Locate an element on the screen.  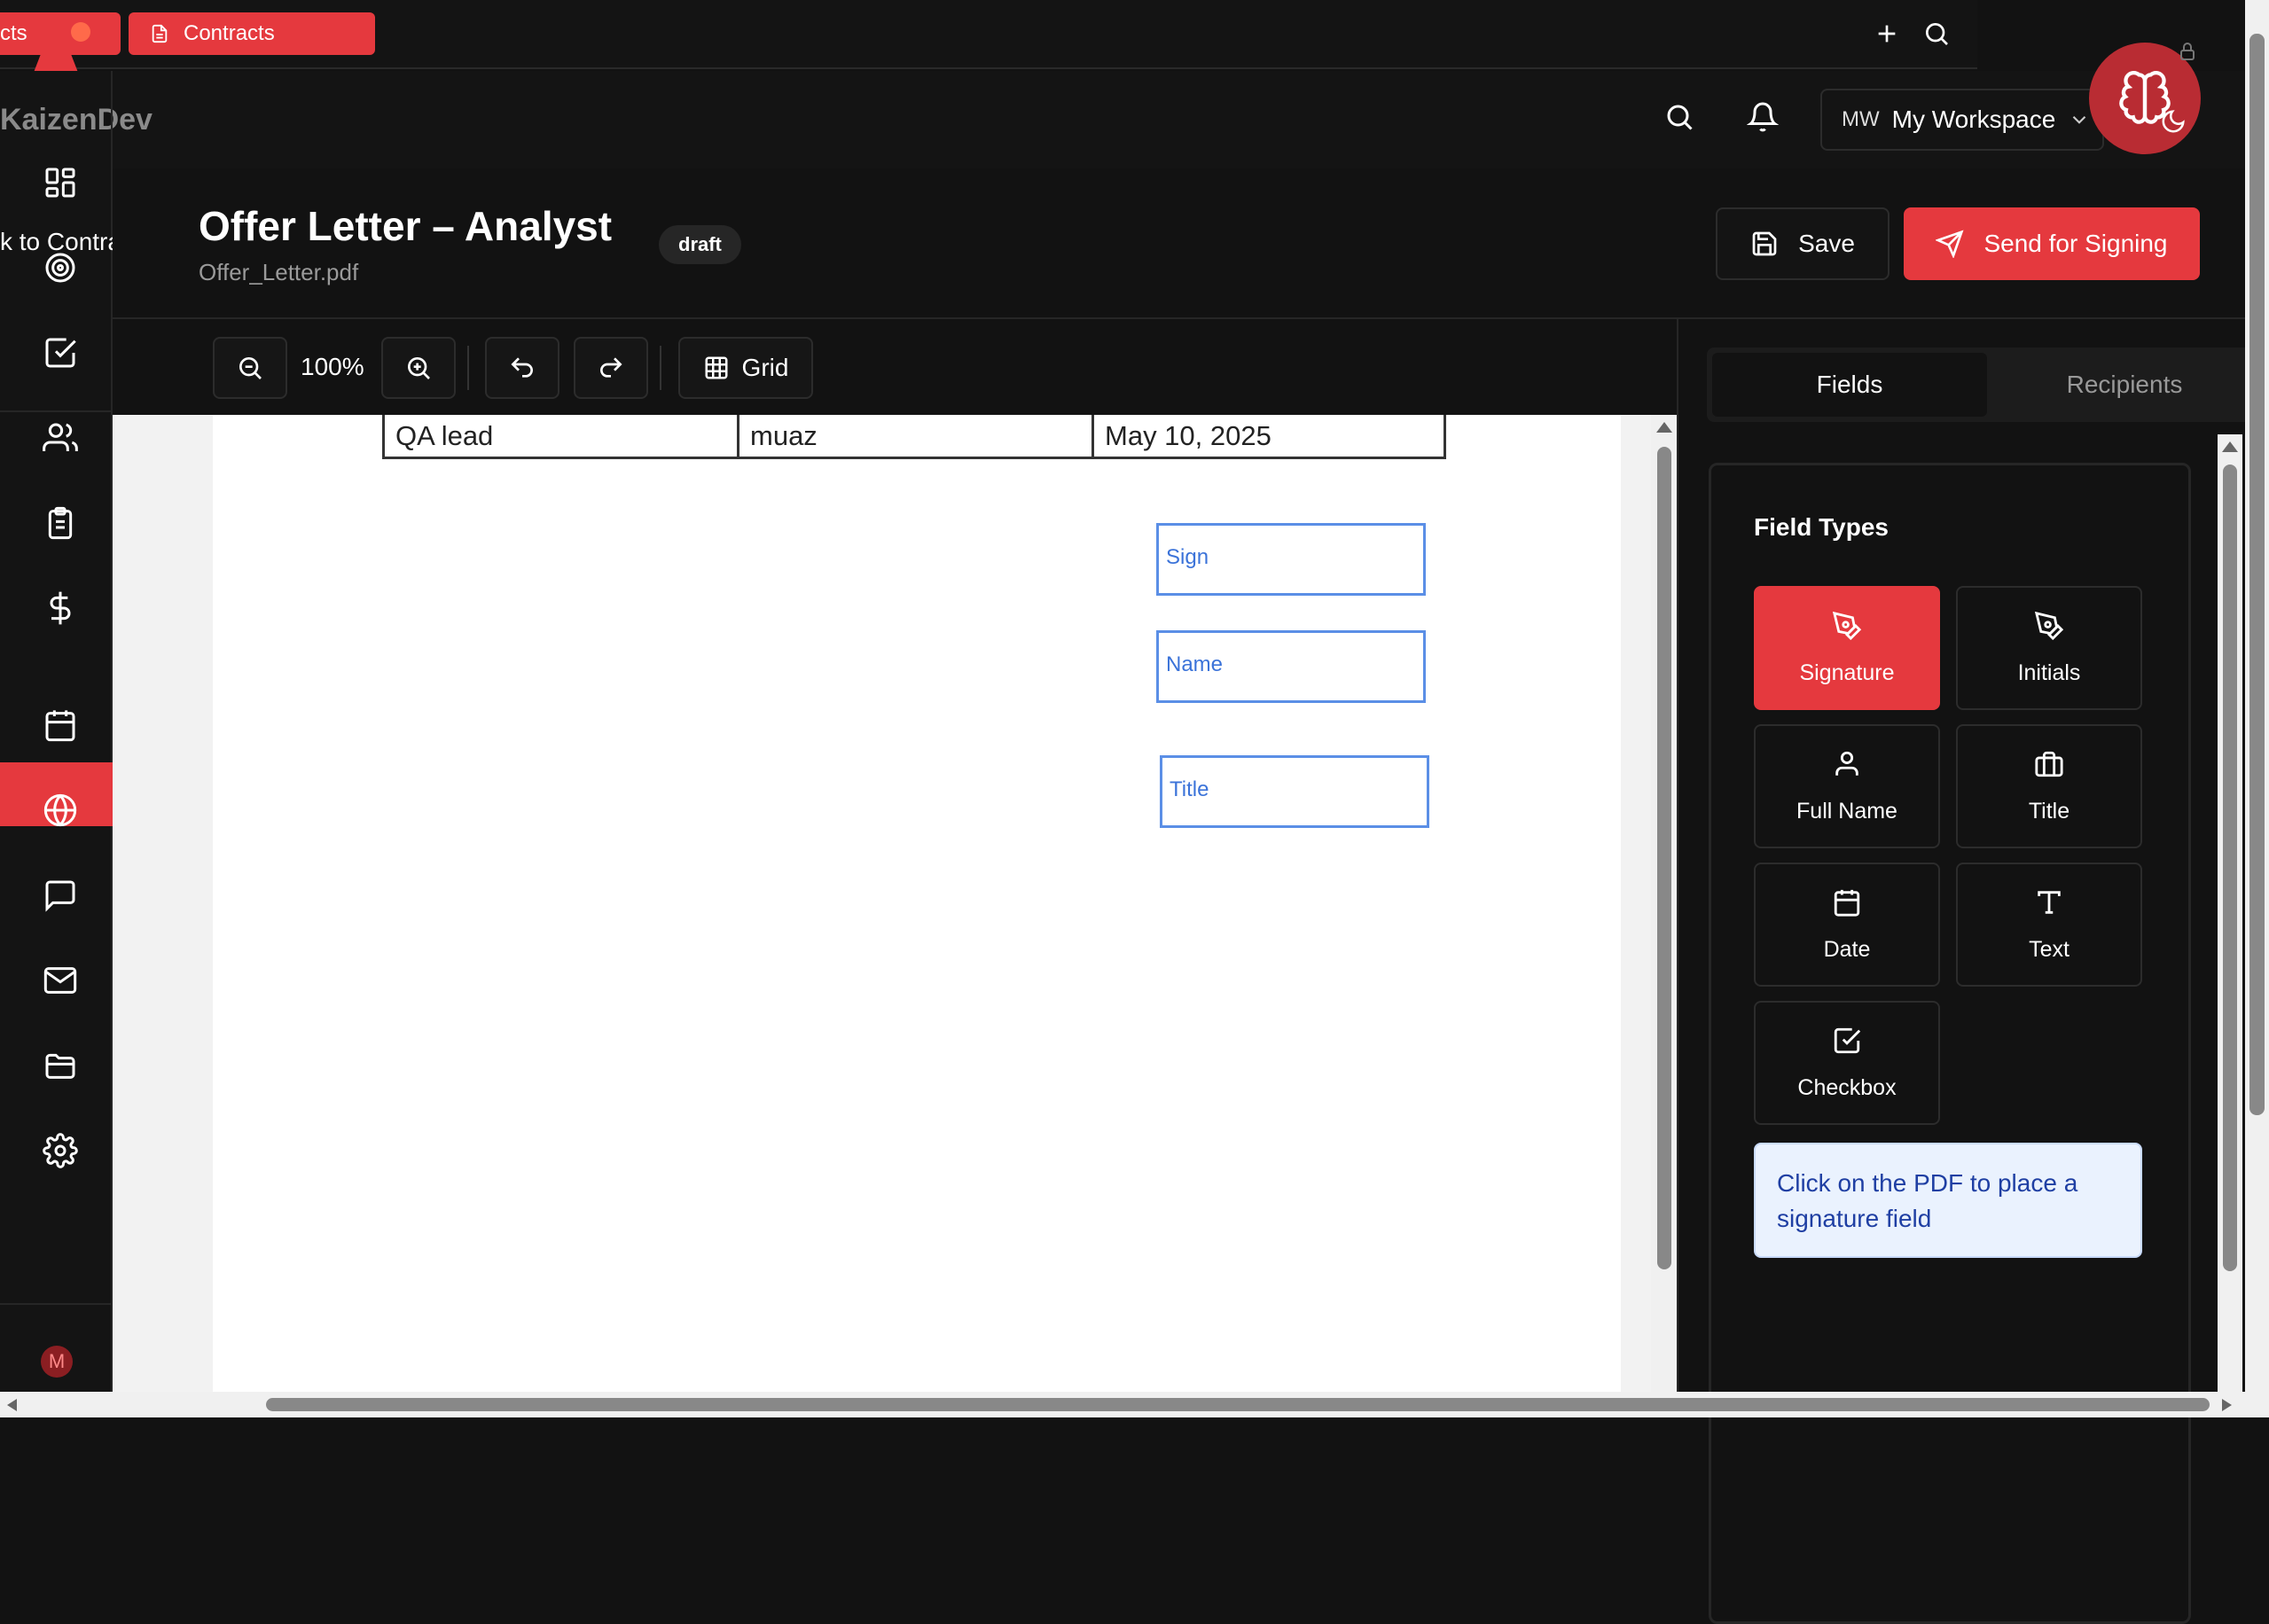
zoom-in-button is located at coordinates (418, 368).